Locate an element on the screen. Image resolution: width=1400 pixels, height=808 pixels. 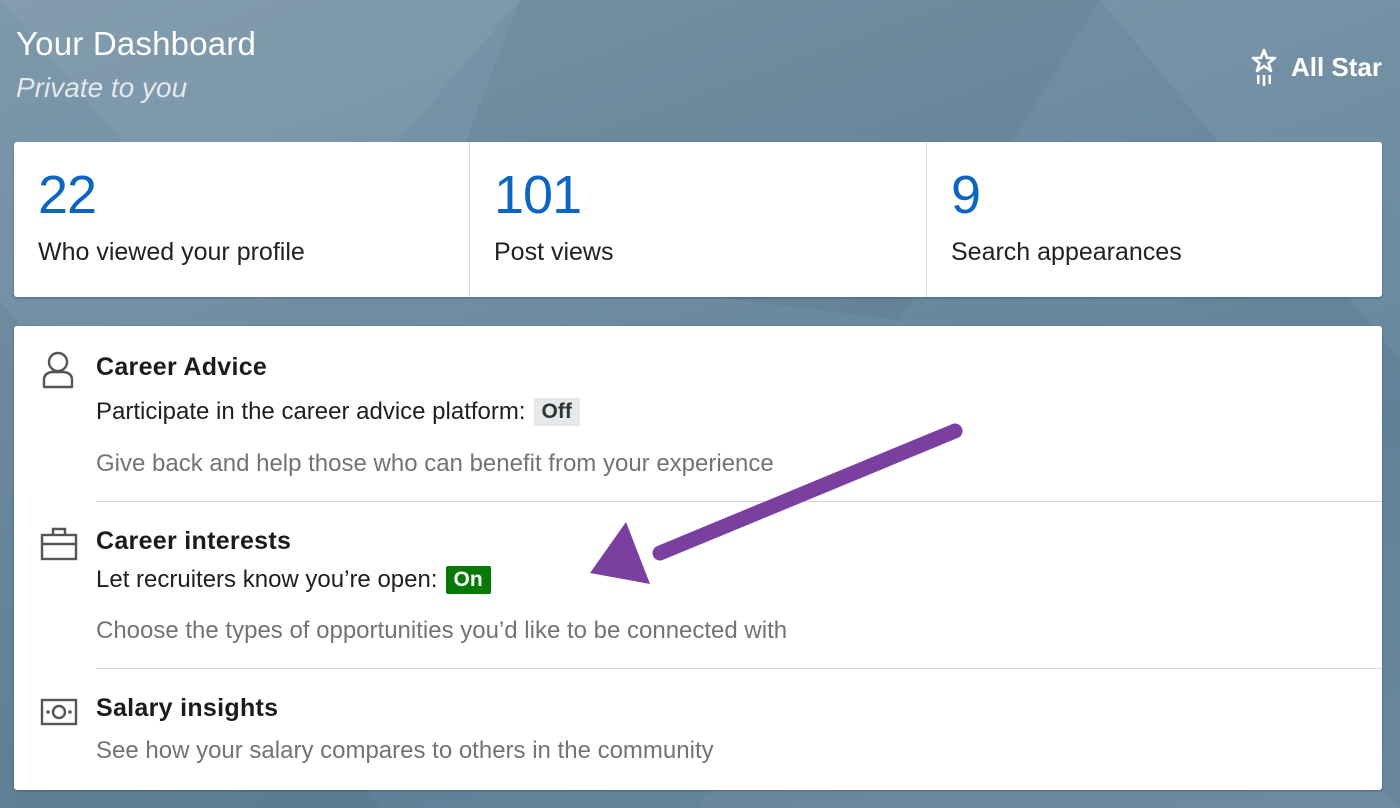
career-interests-setting: Let recruiters know you’re open: On is located at coordinates (293, 580).